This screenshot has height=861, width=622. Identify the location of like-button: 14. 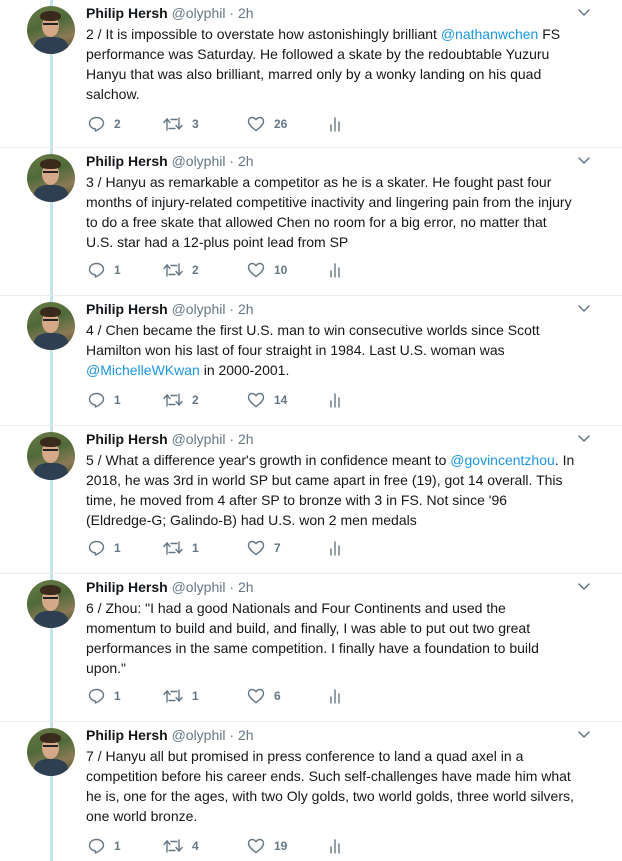
(267, 400).